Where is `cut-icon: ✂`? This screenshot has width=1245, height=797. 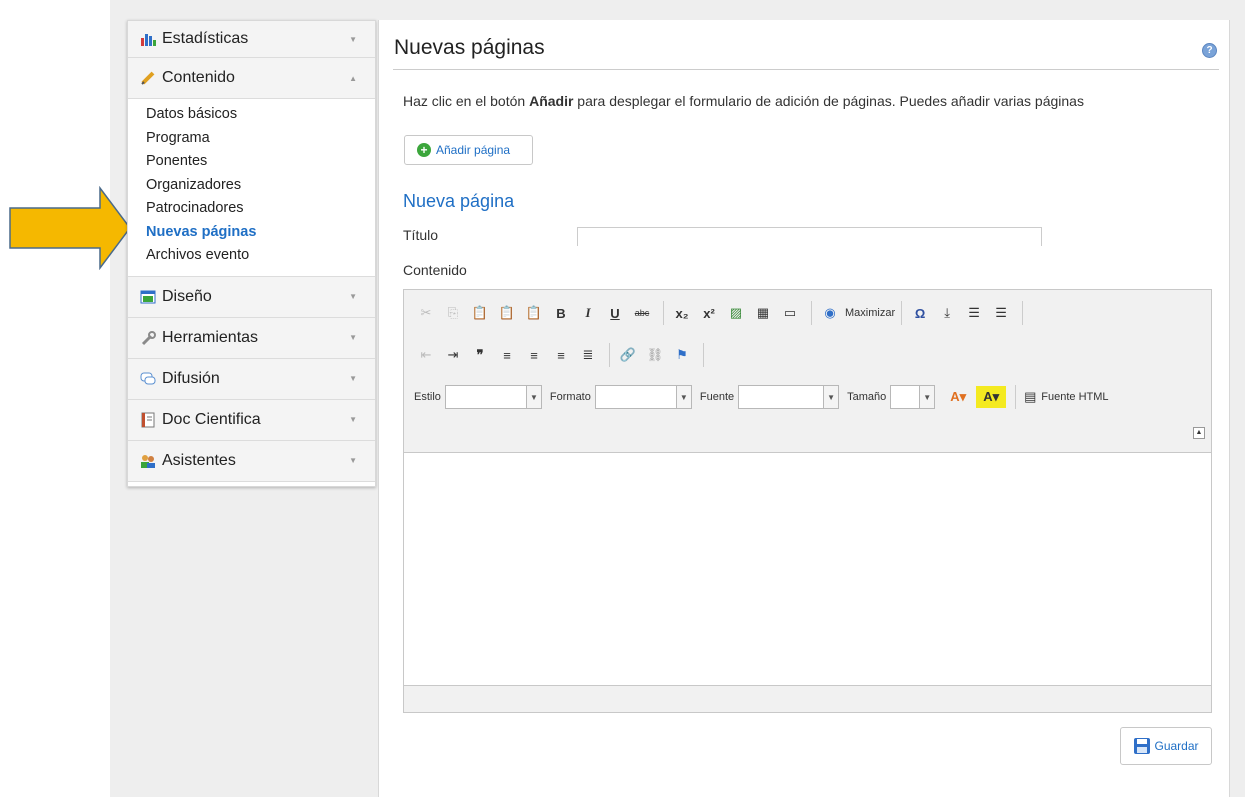
cut-icon: ✂ is located at coordinates (426, 313).